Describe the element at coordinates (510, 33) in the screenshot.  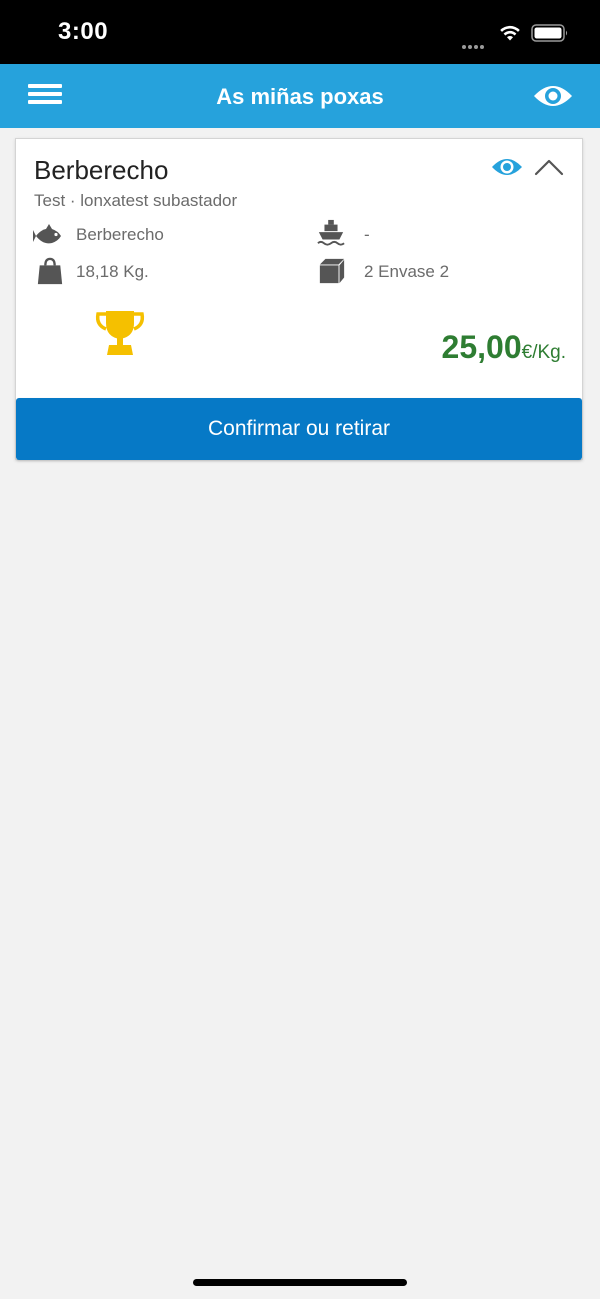
I see `wifi-icon` at that location.